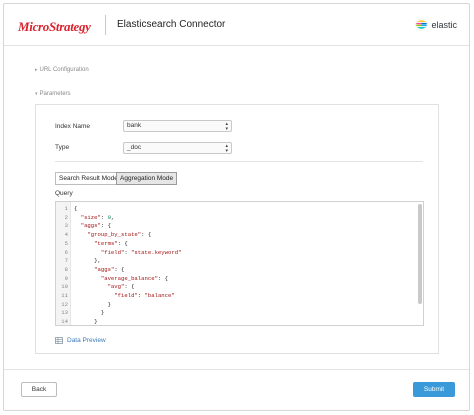 Image resolution: width=474 pixels, height=415 pixels. Describe the element at coordinates (97, 217) in the screenshot. I see `code-text: "size": 0,` at that location.